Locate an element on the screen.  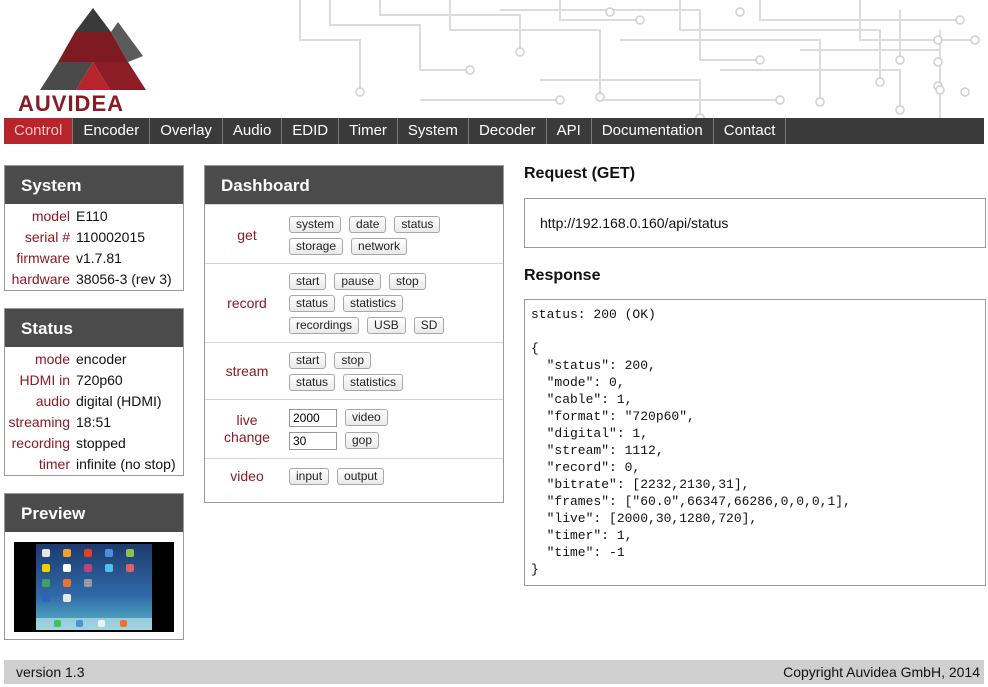
record-usb-button: USB is located at coordinates (386, 325).